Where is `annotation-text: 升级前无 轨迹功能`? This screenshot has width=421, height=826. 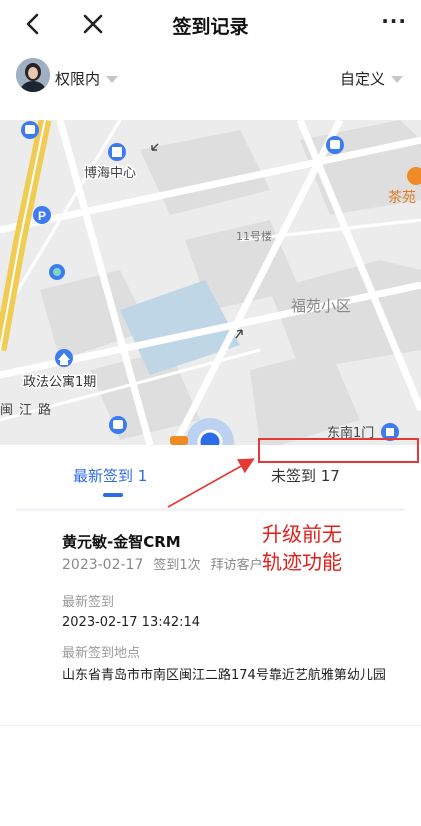 annotation-text: 升级前无 轨迹功能 is located at coordinates (302, 548).